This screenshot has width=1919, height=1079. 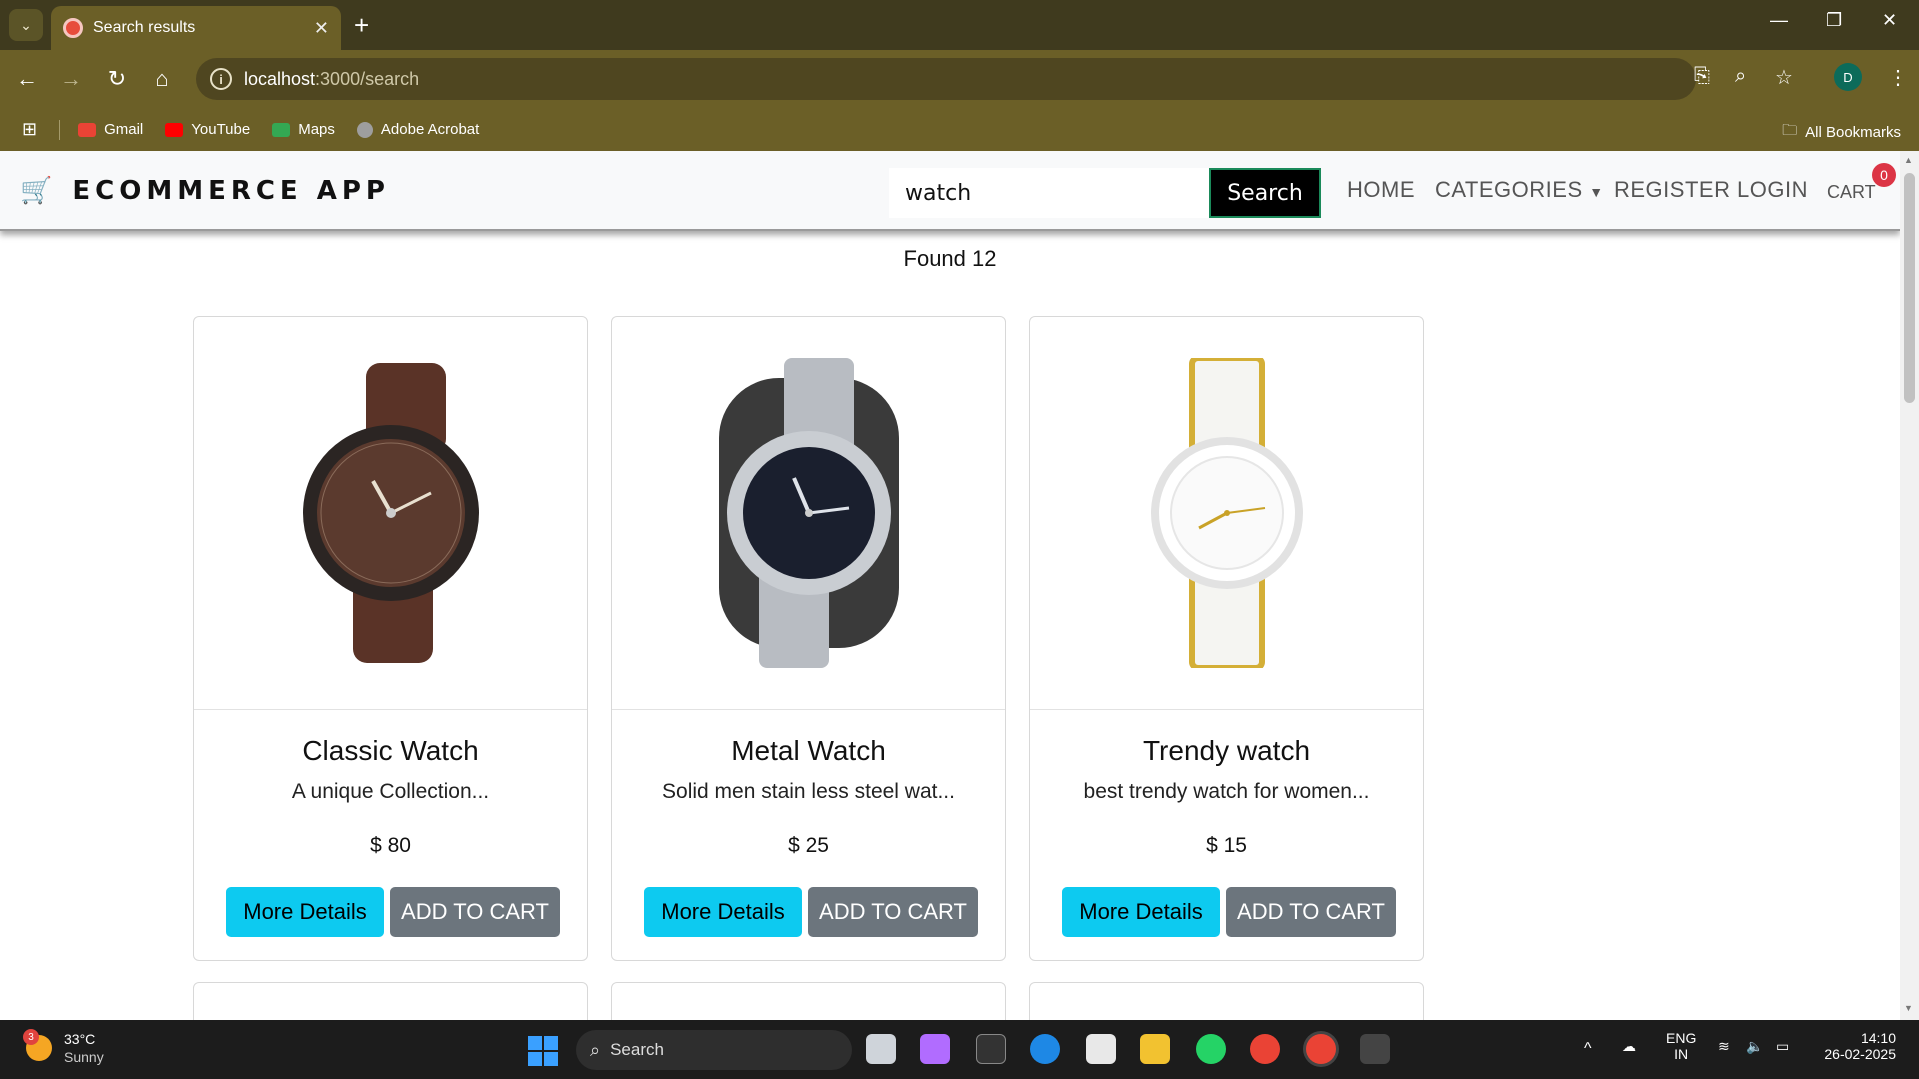 What do you see at coordinates (1101, 1049) in the screenshot?
I see `store-icon` at bounding box center [1101, 1049].